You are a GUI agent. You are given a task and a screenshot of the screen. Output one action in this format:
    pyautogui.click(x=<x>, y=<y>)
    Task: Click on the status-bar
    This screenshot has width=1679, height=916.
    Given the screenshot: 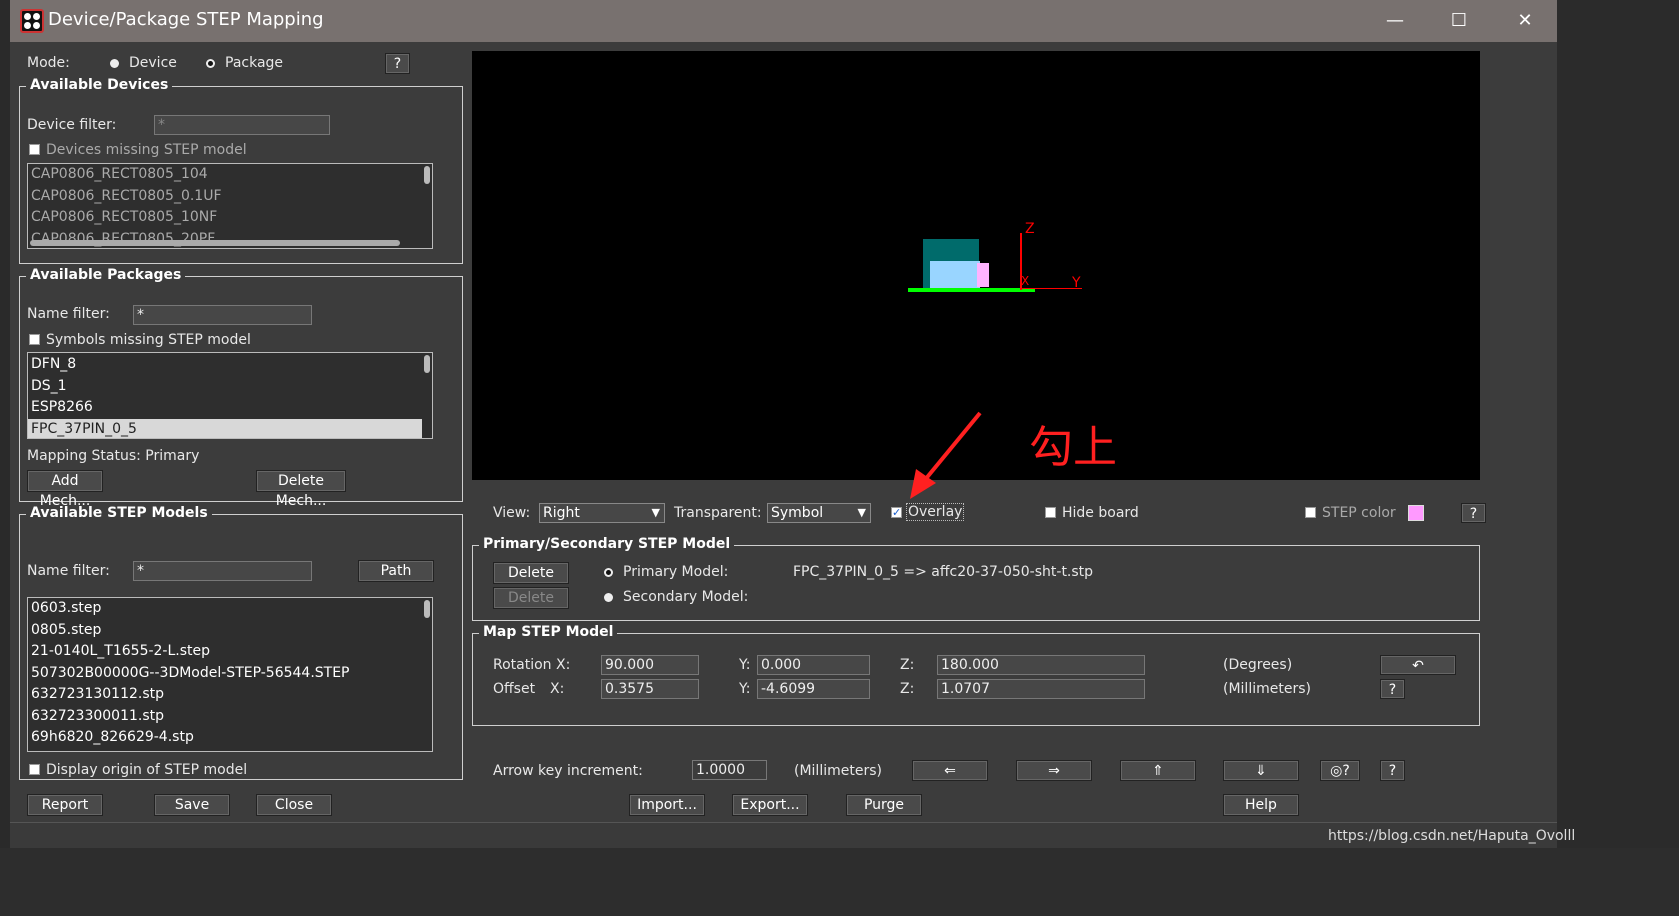 What is the action you would take?
    pyautogui.click(x=783, y=835)
    